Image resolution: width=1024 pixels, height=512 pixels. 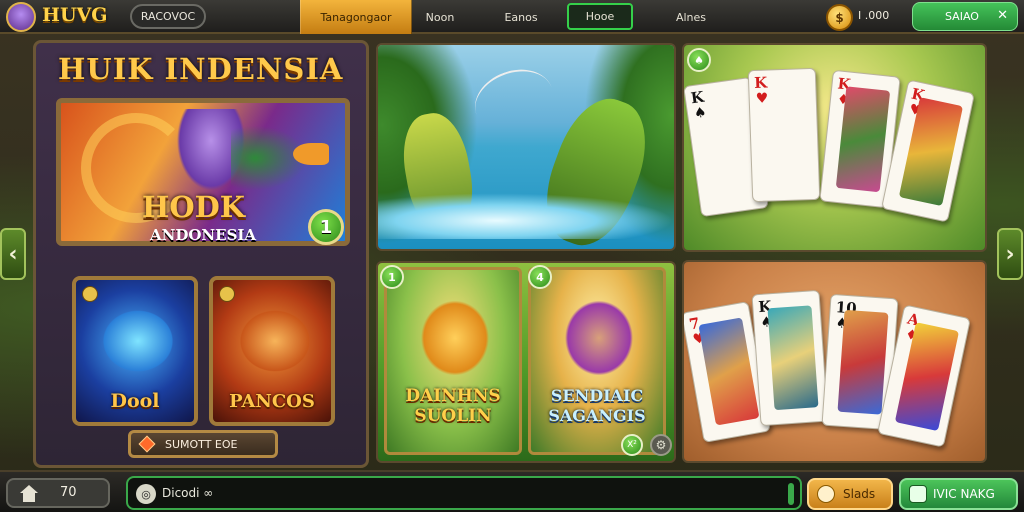 I want to click on gear-icon: ⚙, so click(x=661, y=445).